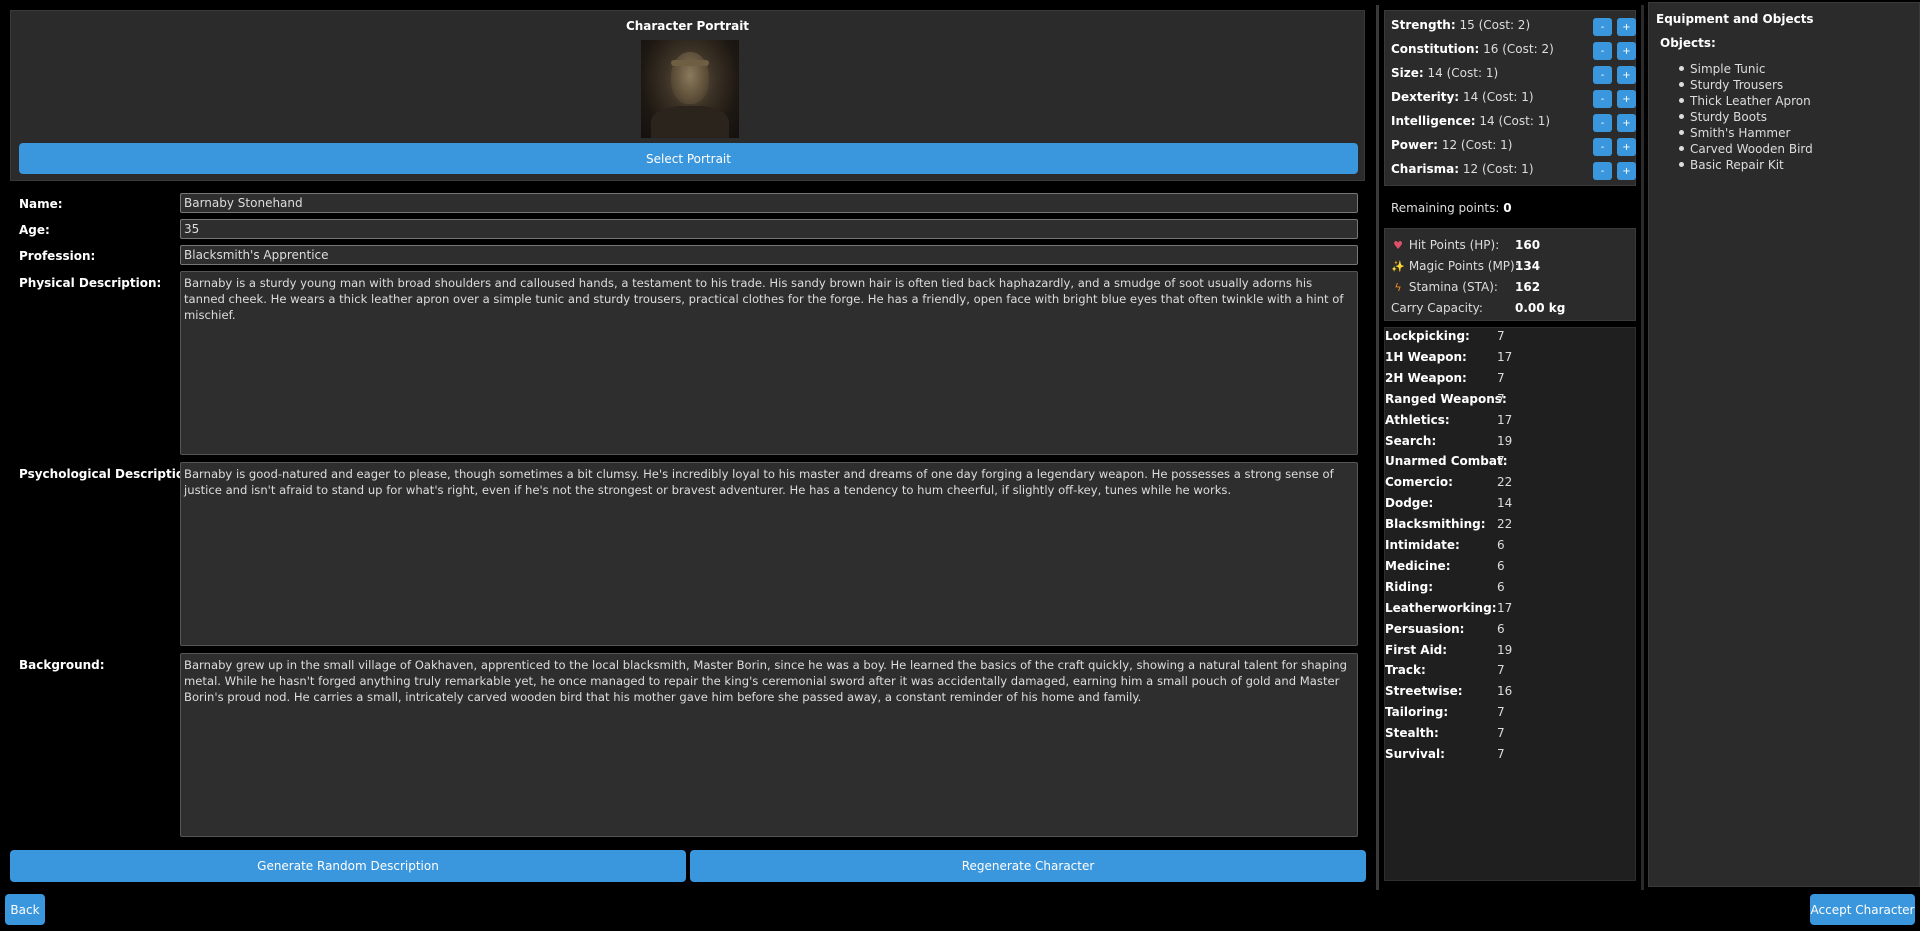  I want to click on attribute-row: Constitution: 16 (Cost: 2) - +, so click(1513, 52).